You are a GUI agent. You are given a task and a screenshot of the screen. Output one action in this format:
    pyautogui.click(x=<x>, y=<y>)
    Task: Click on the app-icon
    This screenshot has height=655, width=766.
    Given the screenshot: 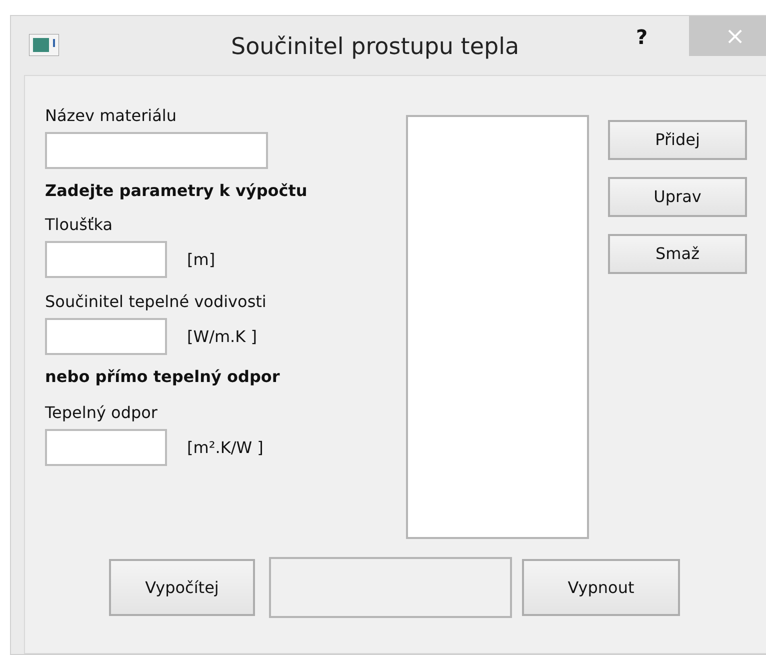 What is the action you would take?
    pyautogui.click(x=44, y=45)
    